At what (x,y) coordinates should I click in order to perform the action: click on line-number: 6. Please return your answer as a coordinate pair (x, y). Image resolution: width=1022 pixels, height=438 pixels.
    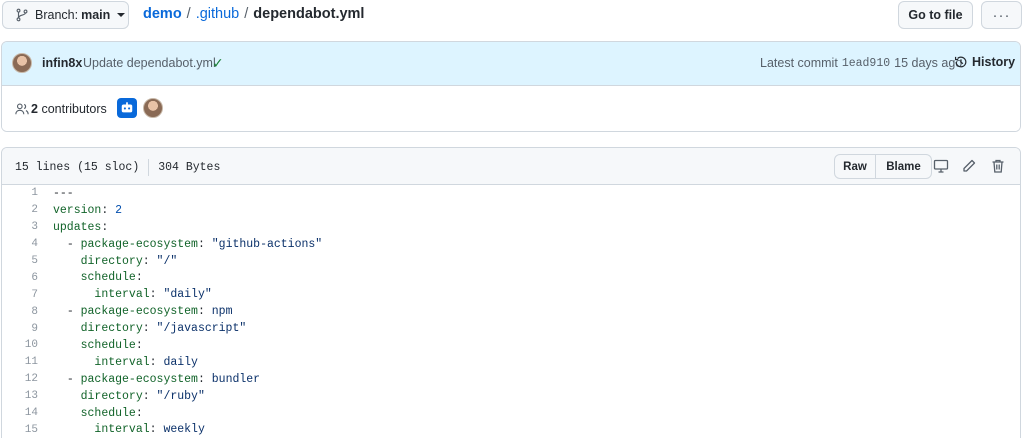
    Looking at the image, I should click on (20, 278).